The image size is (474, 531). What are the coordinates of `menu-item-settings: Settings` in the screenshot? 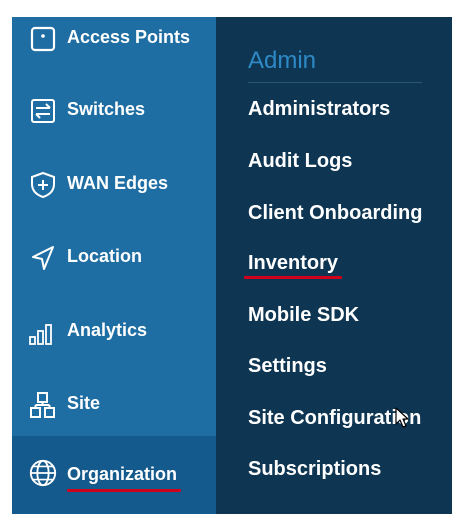 It's located at (287, 366).